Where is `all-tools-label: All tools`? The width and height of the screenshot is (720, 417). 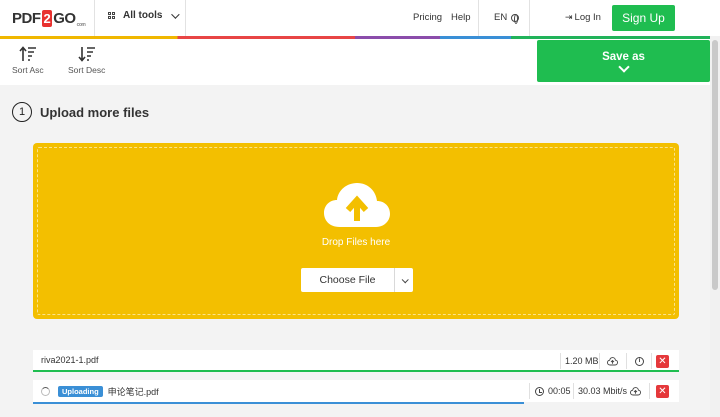 all-tools-label: All tools is located at coordinates (143, 15).